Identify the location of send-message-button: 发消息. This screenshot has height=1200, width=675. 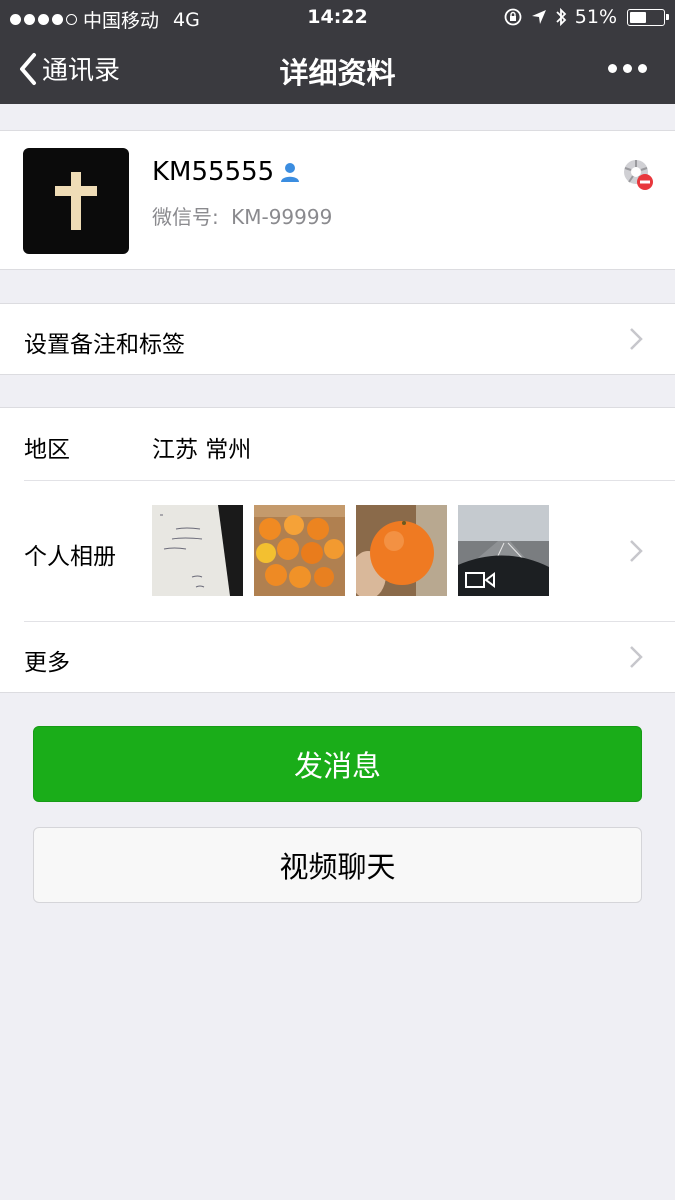
(337, 764).